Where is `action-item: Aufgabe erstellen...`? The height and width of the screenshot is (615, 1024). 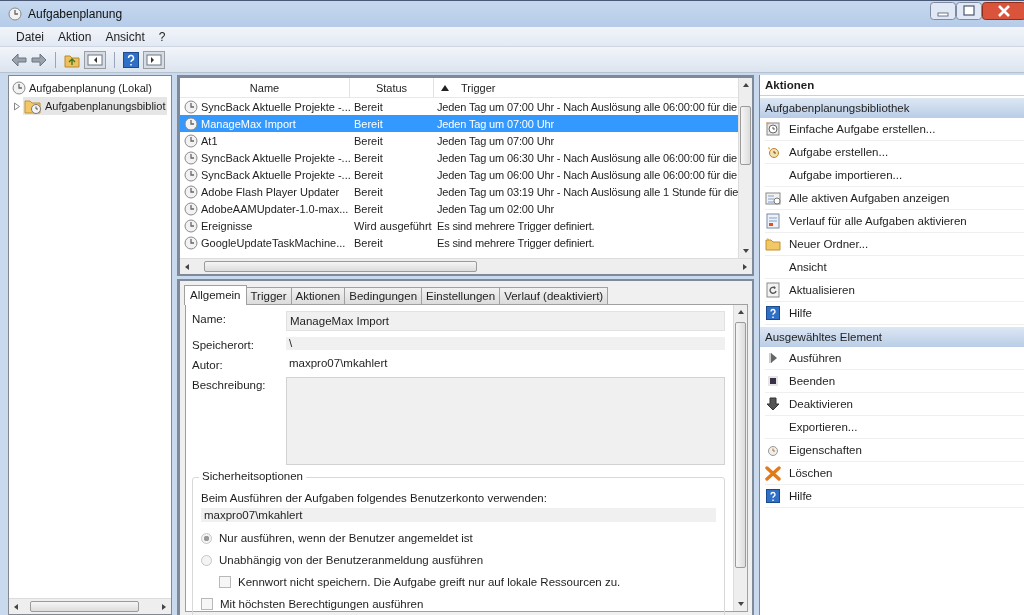
action-item: Aufgabe erstellen... is located at coordinates (894, 152).